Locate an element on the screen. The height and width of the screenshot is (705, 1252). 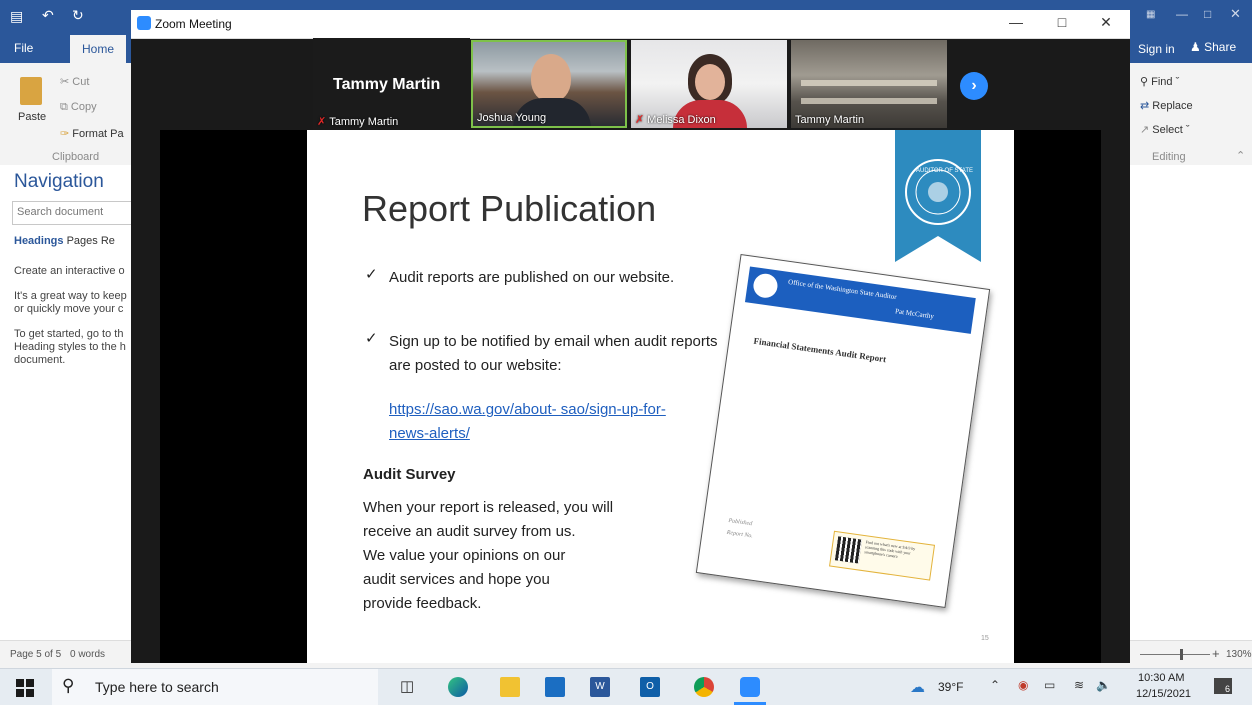
show-hidden-icons-chevron-icon: ⌃ is located at coordinates (995, 685).